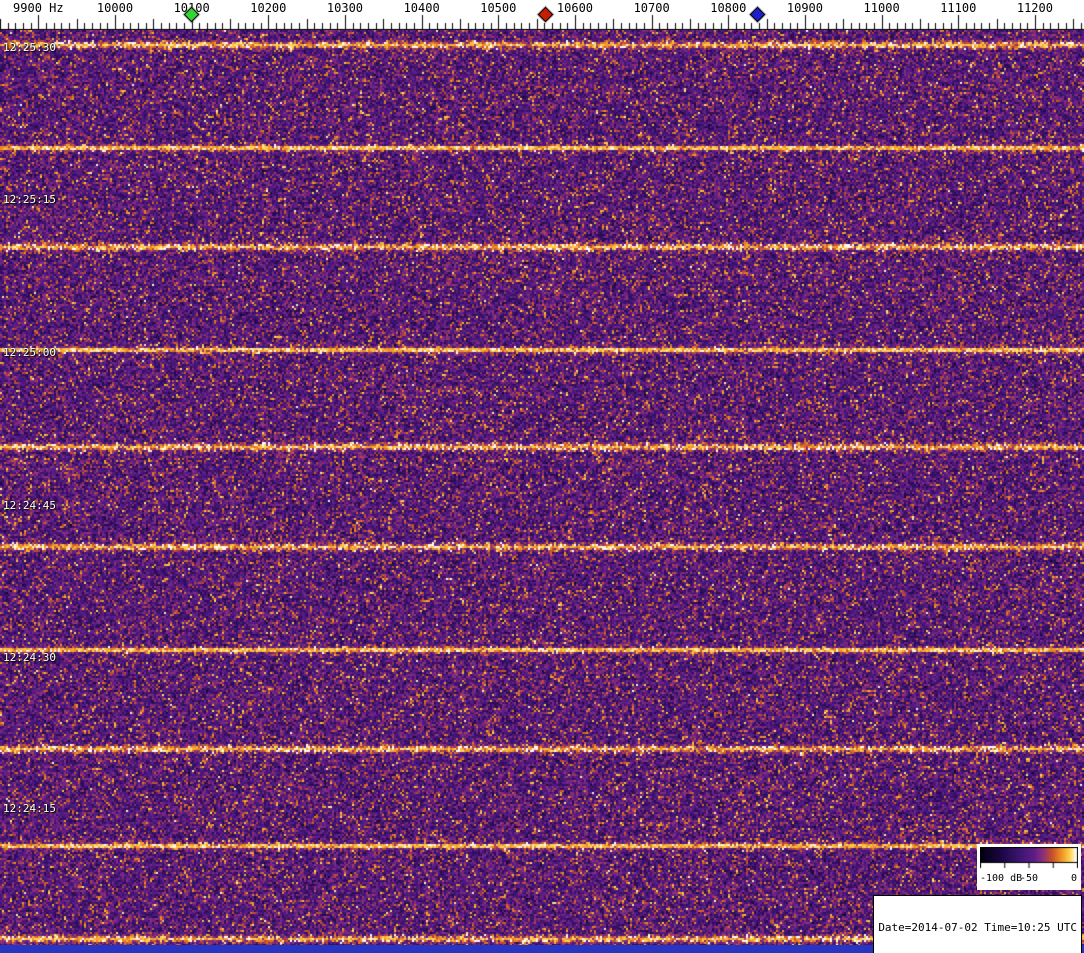  Describe the element at coordinates (29, 199) in the screenshot. I see `time-tick-label: 12:25:15` at that location.